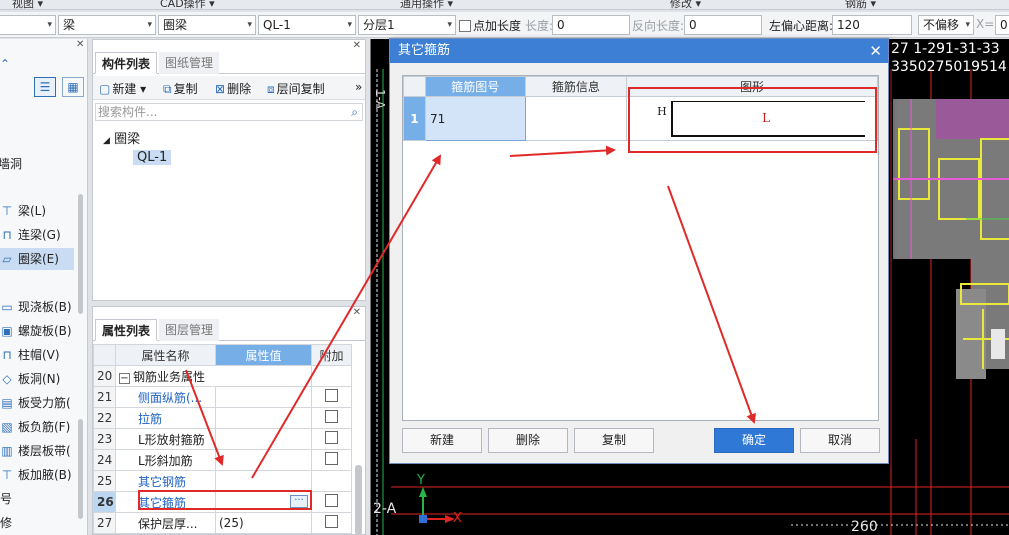  Describe the element at coordinates (426, 4) in the screenshot. I see `ribbon-item: 通用操作 ▾` at that location.